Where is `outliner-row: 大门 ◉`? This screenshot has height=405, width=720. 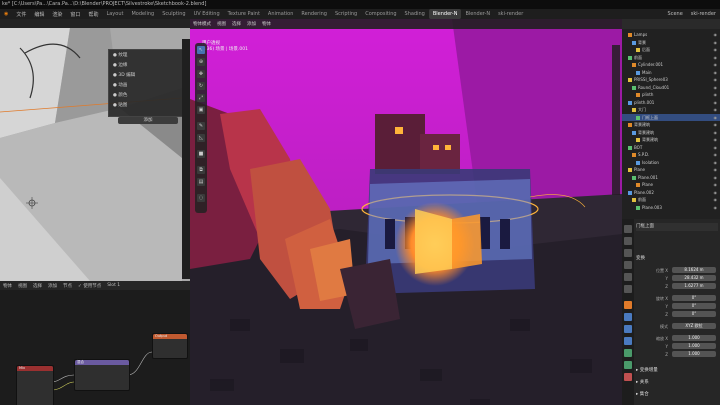
outliner-row: 大门 ◉ is located at coordinates (671, 110).